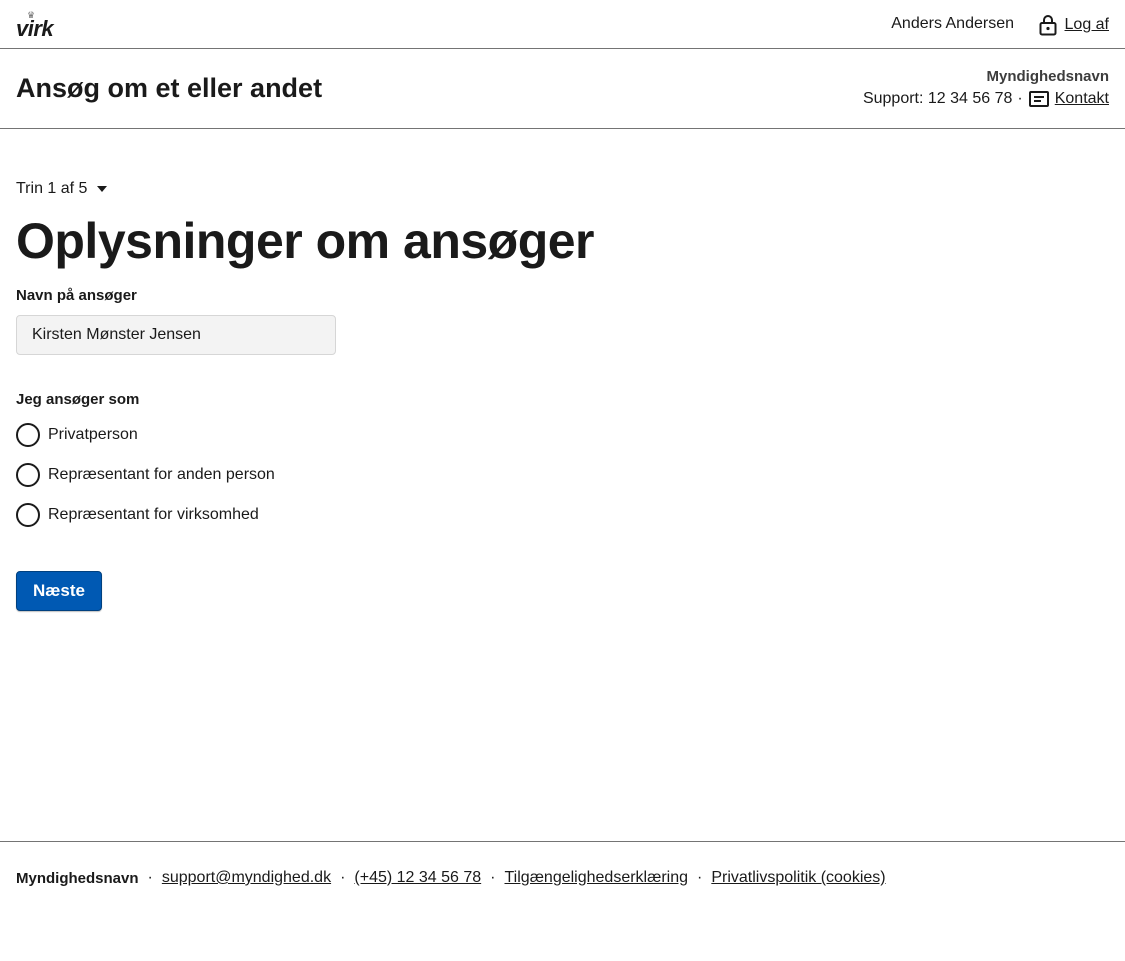  Describe the element at coordinates (59, 591) in the screenshot. I see `next-button: Næste` at that location.